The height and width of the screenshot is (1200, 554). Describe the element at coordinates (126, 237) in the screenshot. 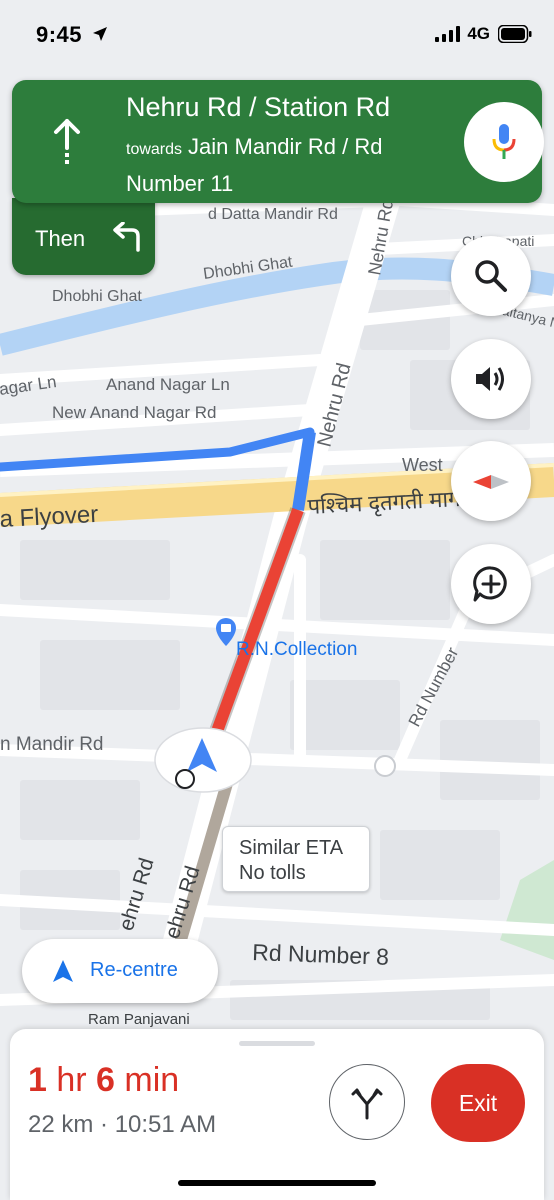

I see `turn-left-icon` at that location.